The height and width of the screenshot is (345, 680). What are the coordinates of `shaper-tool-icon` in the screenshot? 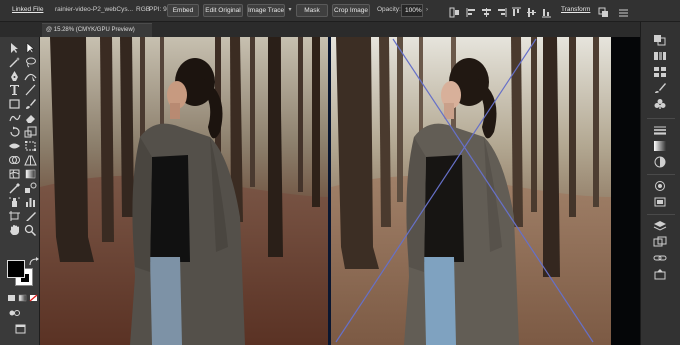 It's located at (14, 118).